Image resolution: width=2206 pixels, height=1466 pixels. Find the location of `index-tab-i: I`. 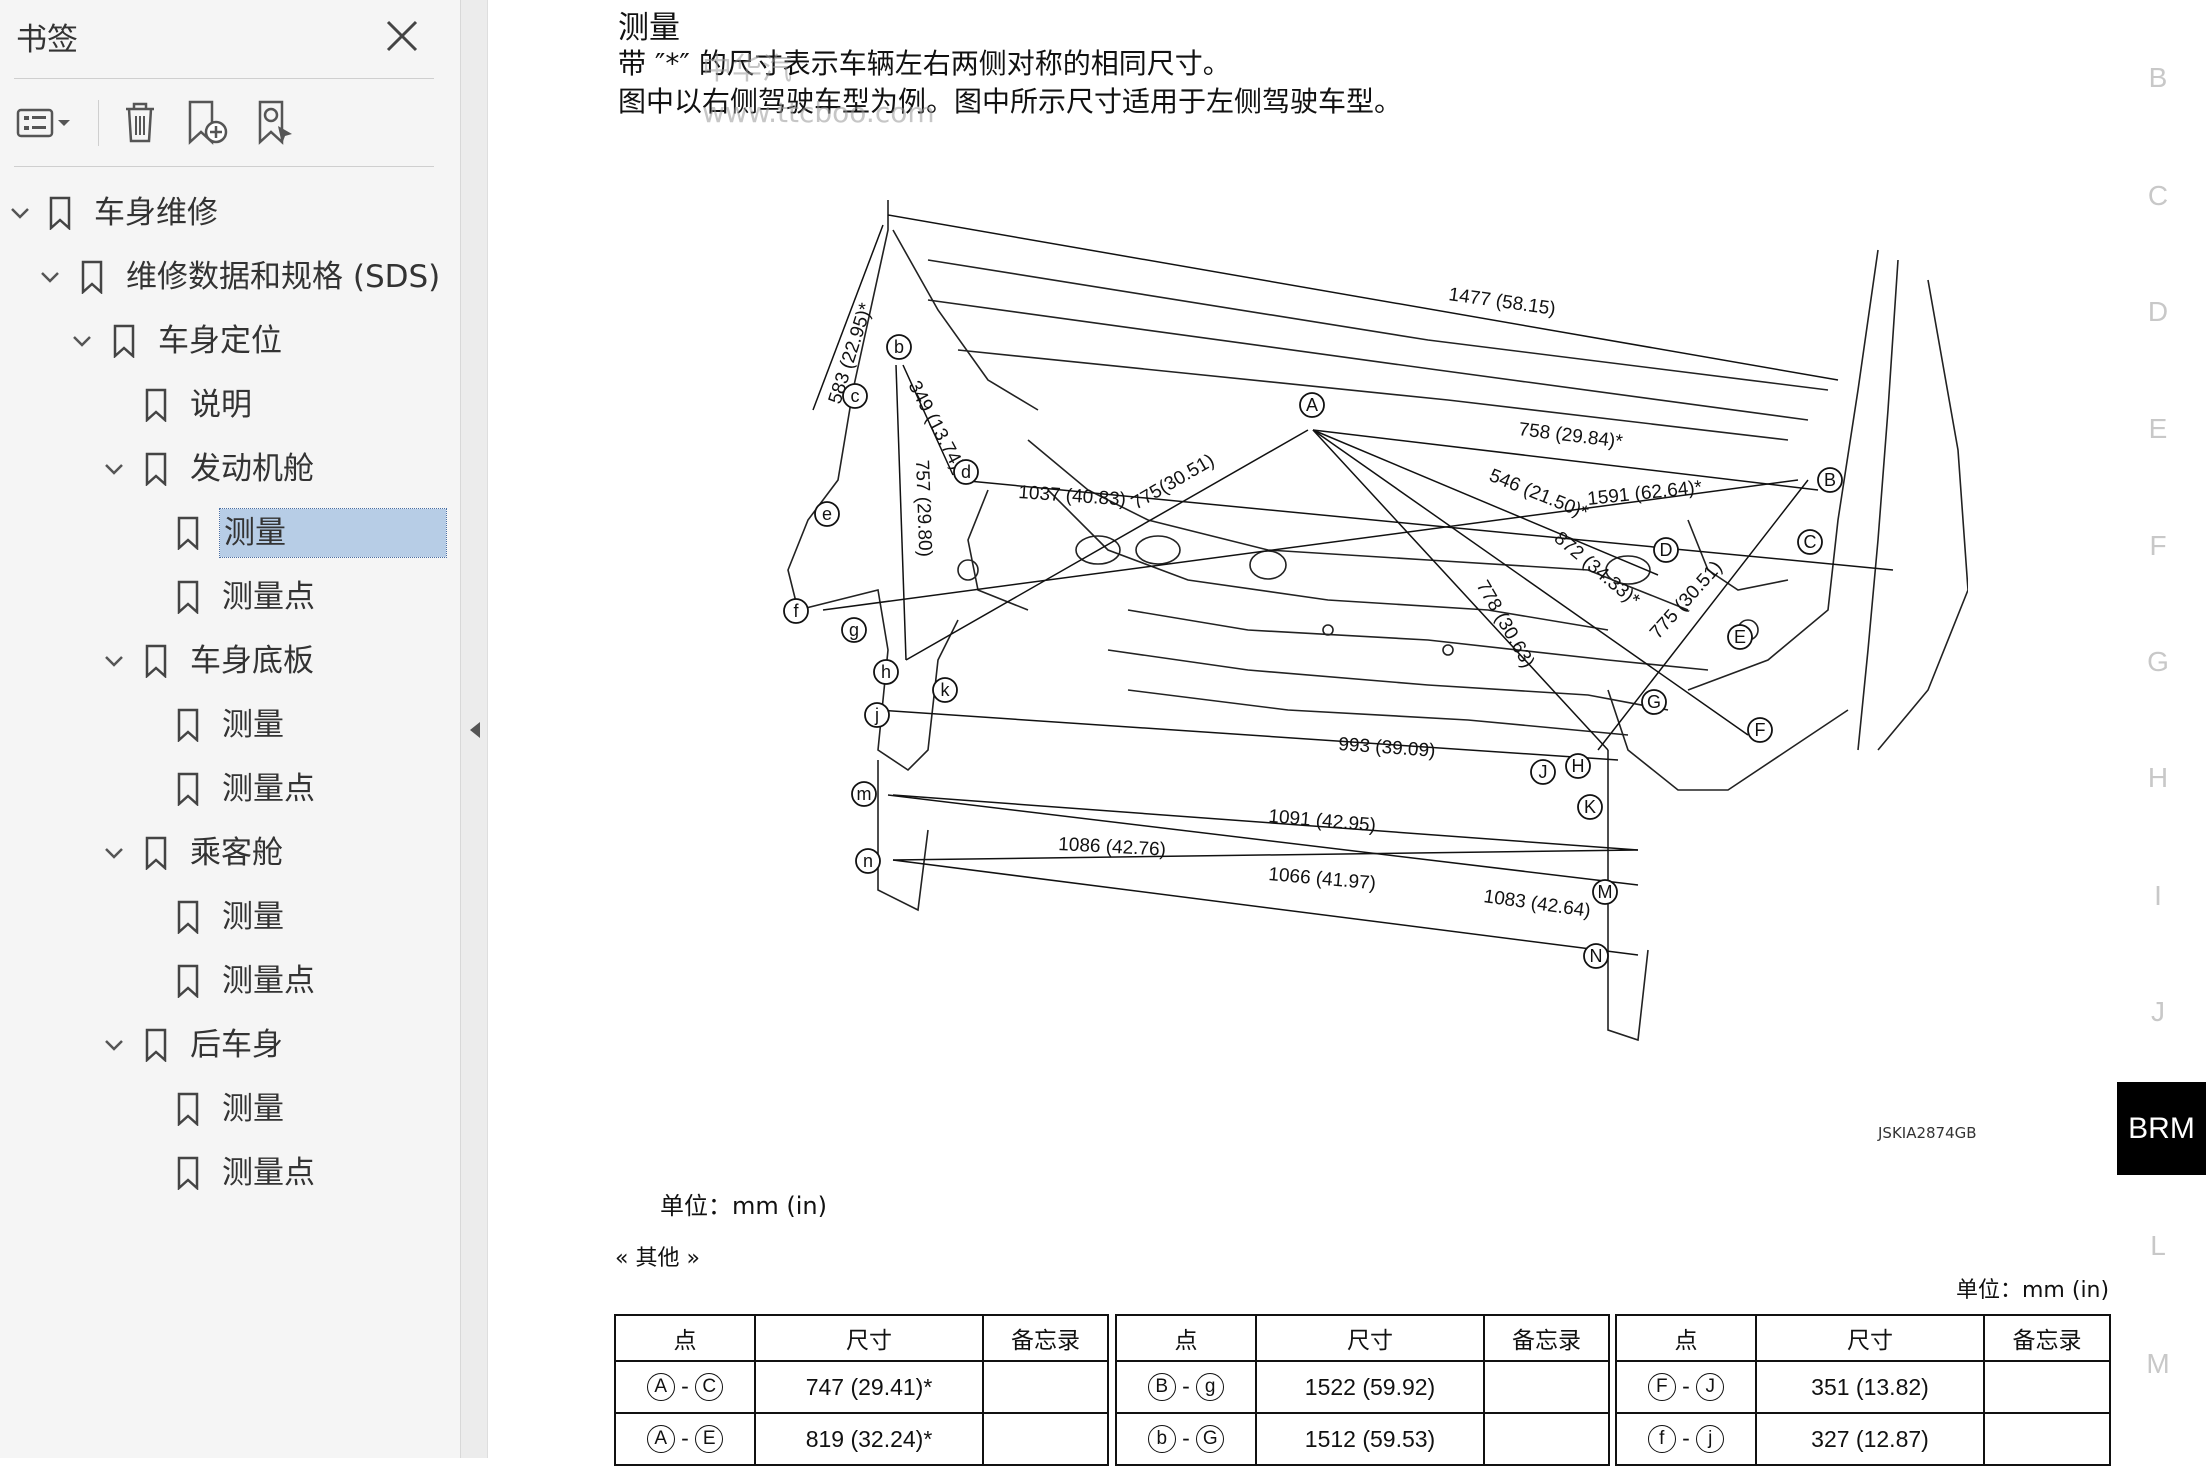

index-tab-i: I is located at coordinates (2158, 896).